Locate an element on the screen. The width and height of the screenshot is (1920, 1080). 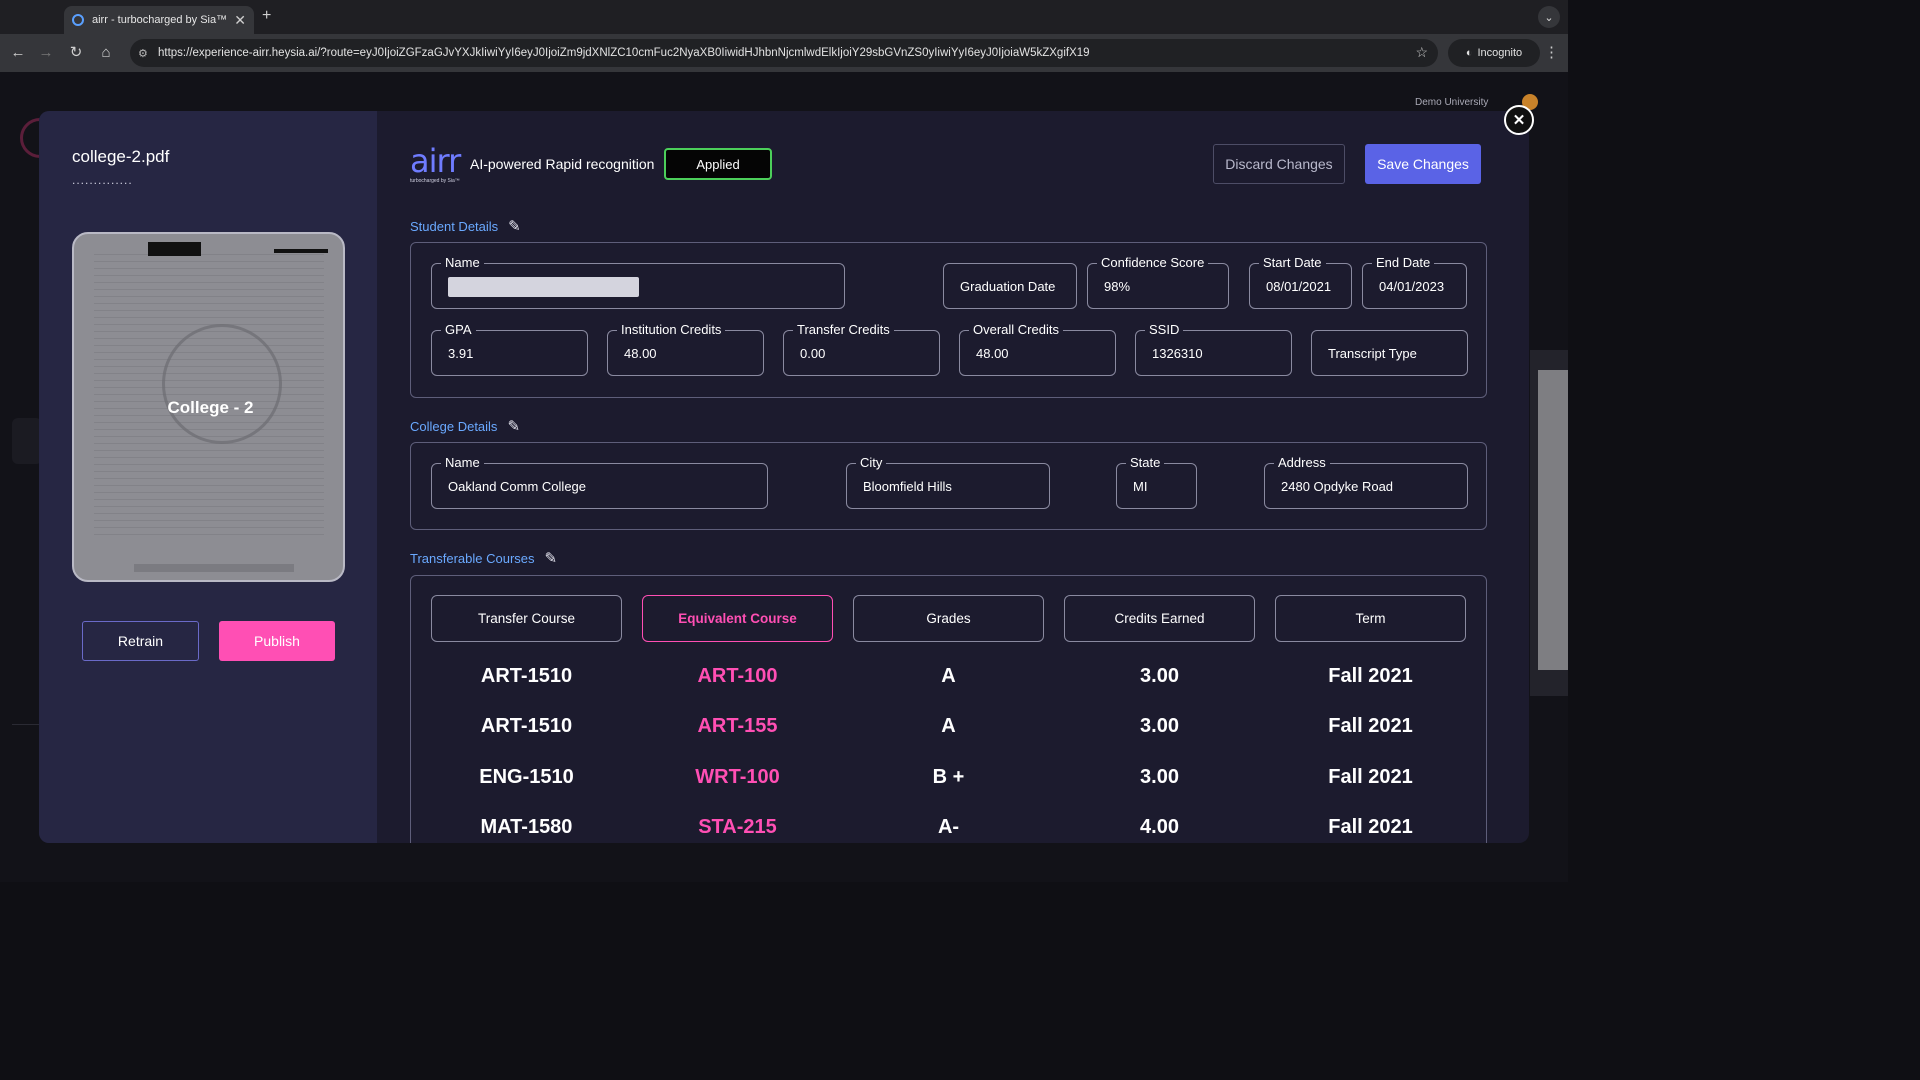
discard-changes-button: Discard Changes is located at coordinates (1279, 164).